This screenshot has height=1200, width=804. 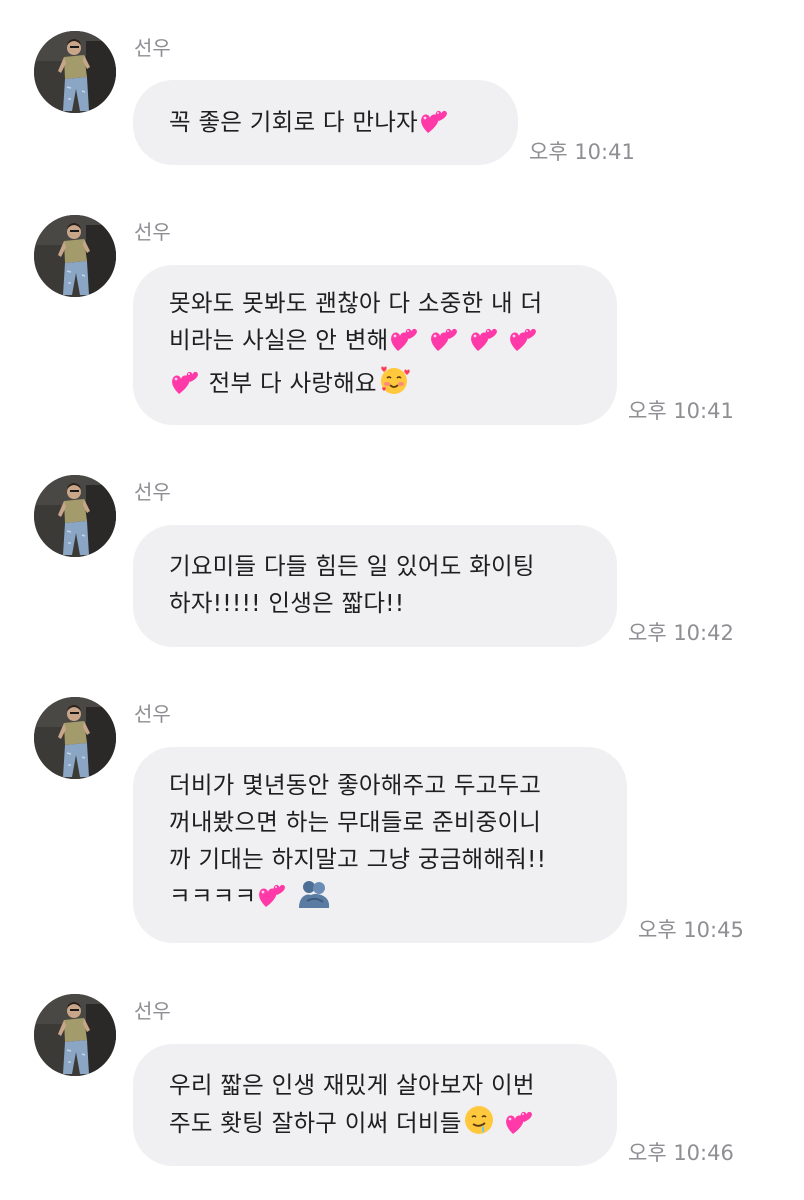 What do you see at coordinates (352, 1085) in the screenshot?
I see `message-text-line: 우리 짧은 인생 재밌게 살아보자 이번` at bounding box center [352, 1085].